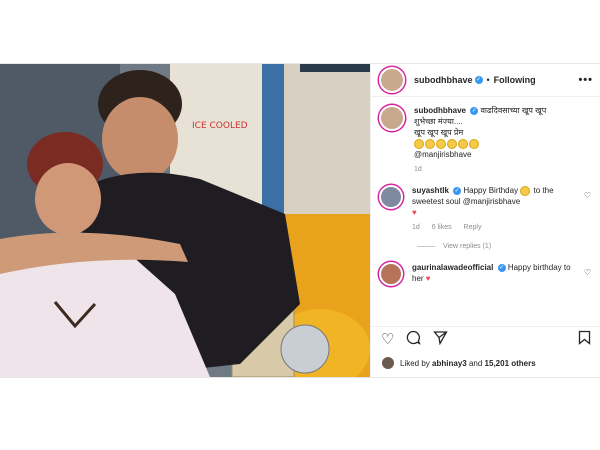 This screenshot has width=600, height=450. What do you see at coordinates (510, 363) in the screenshot?
I see `likes-count: 15,201 others` at bounding box center [510, 363].